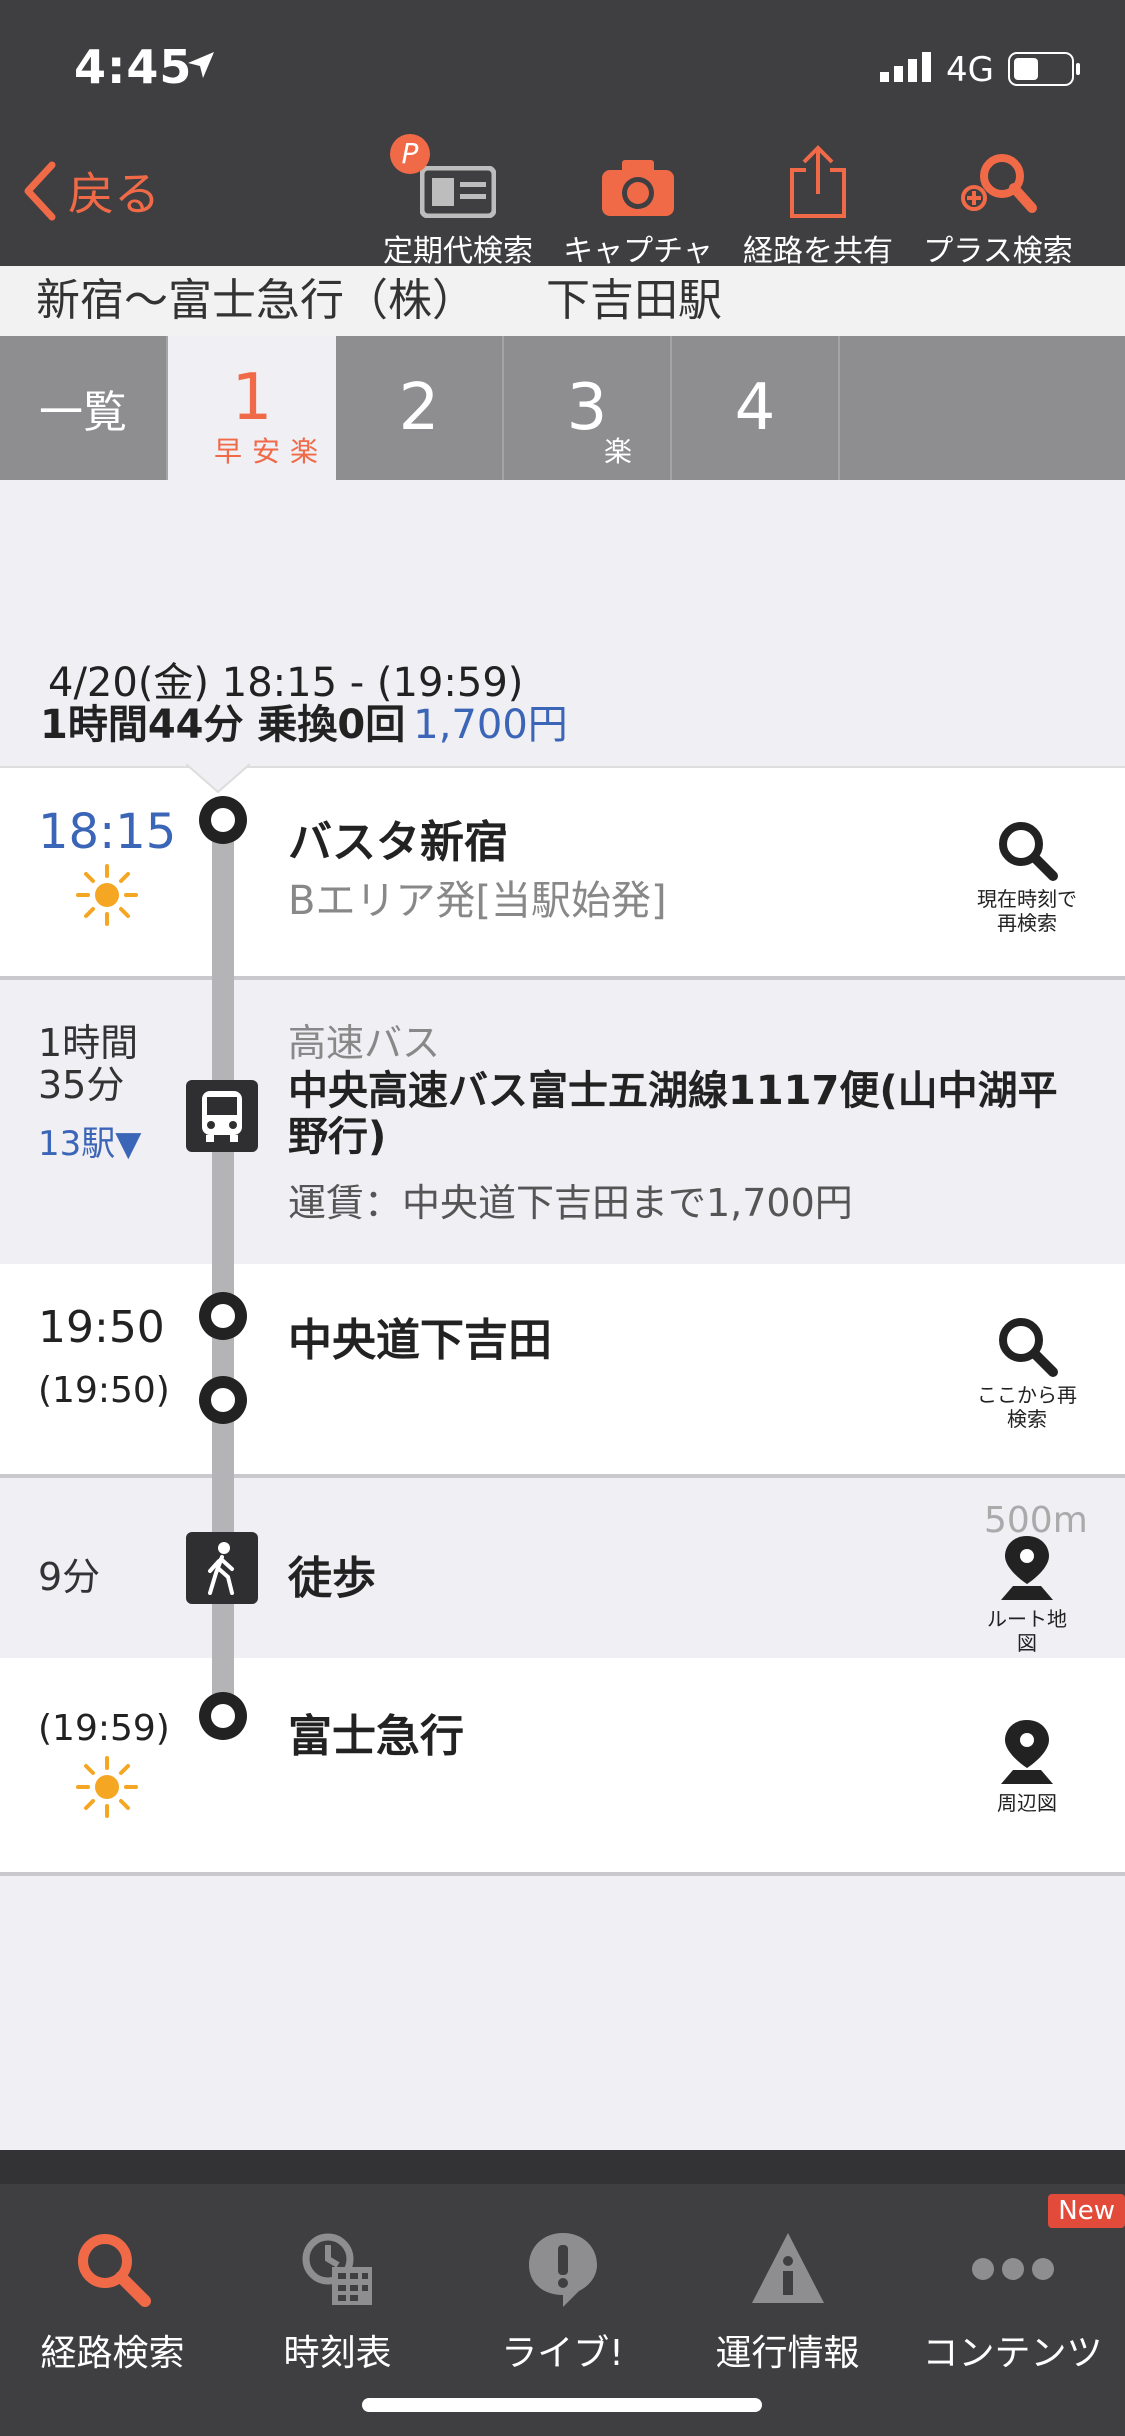 The image size is (1125, 2436). What do you see at coordinates (818, 251) in the screenshot?
I see `tool-label: 経路を共有` at bounding box center [818, 251].